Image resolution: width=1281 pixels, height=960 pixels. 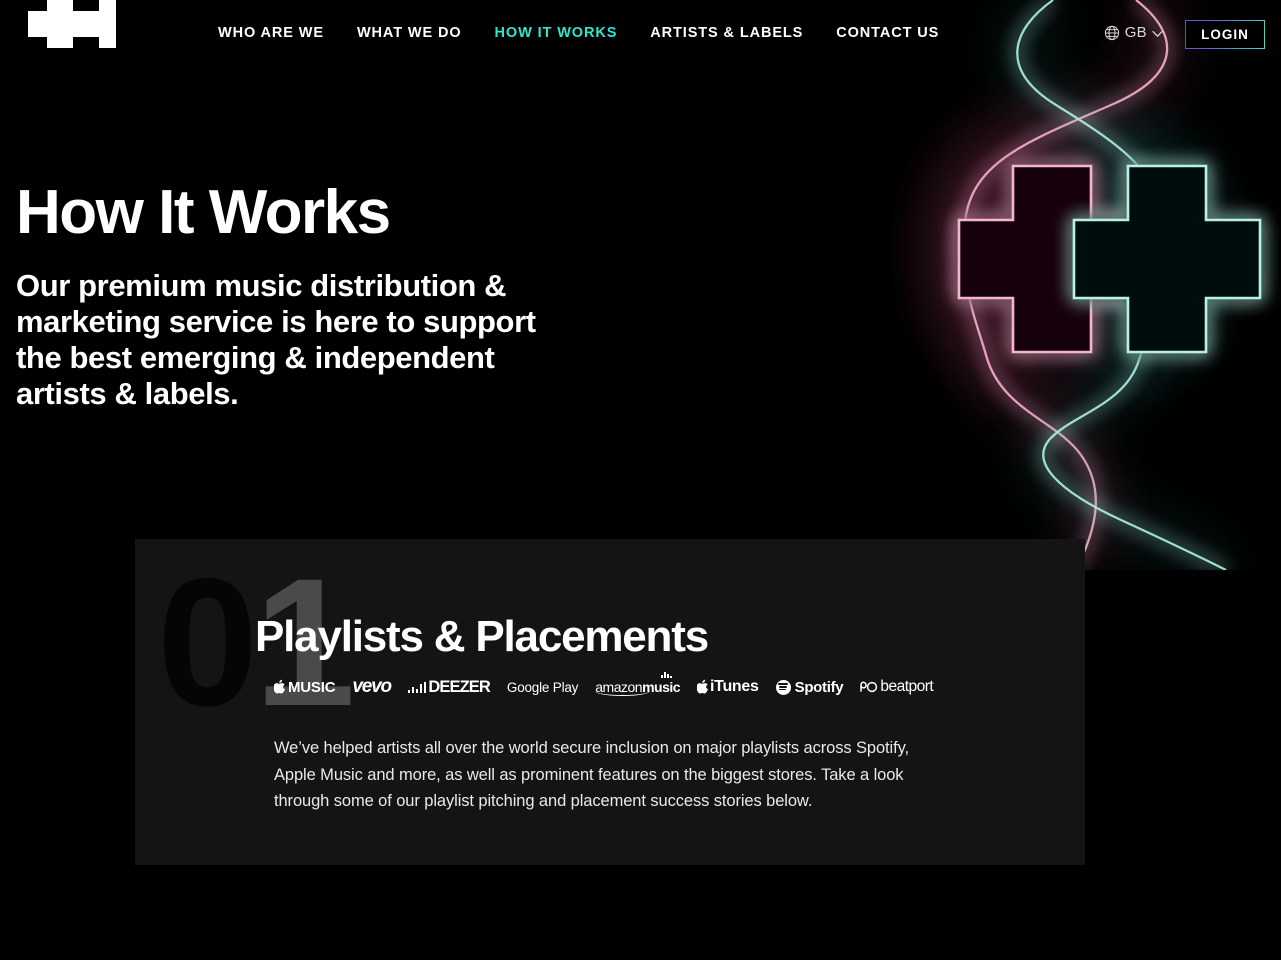 I want to click on nav-item-how-it-works: HOW IT WORKS, so click(x=556, y=33).